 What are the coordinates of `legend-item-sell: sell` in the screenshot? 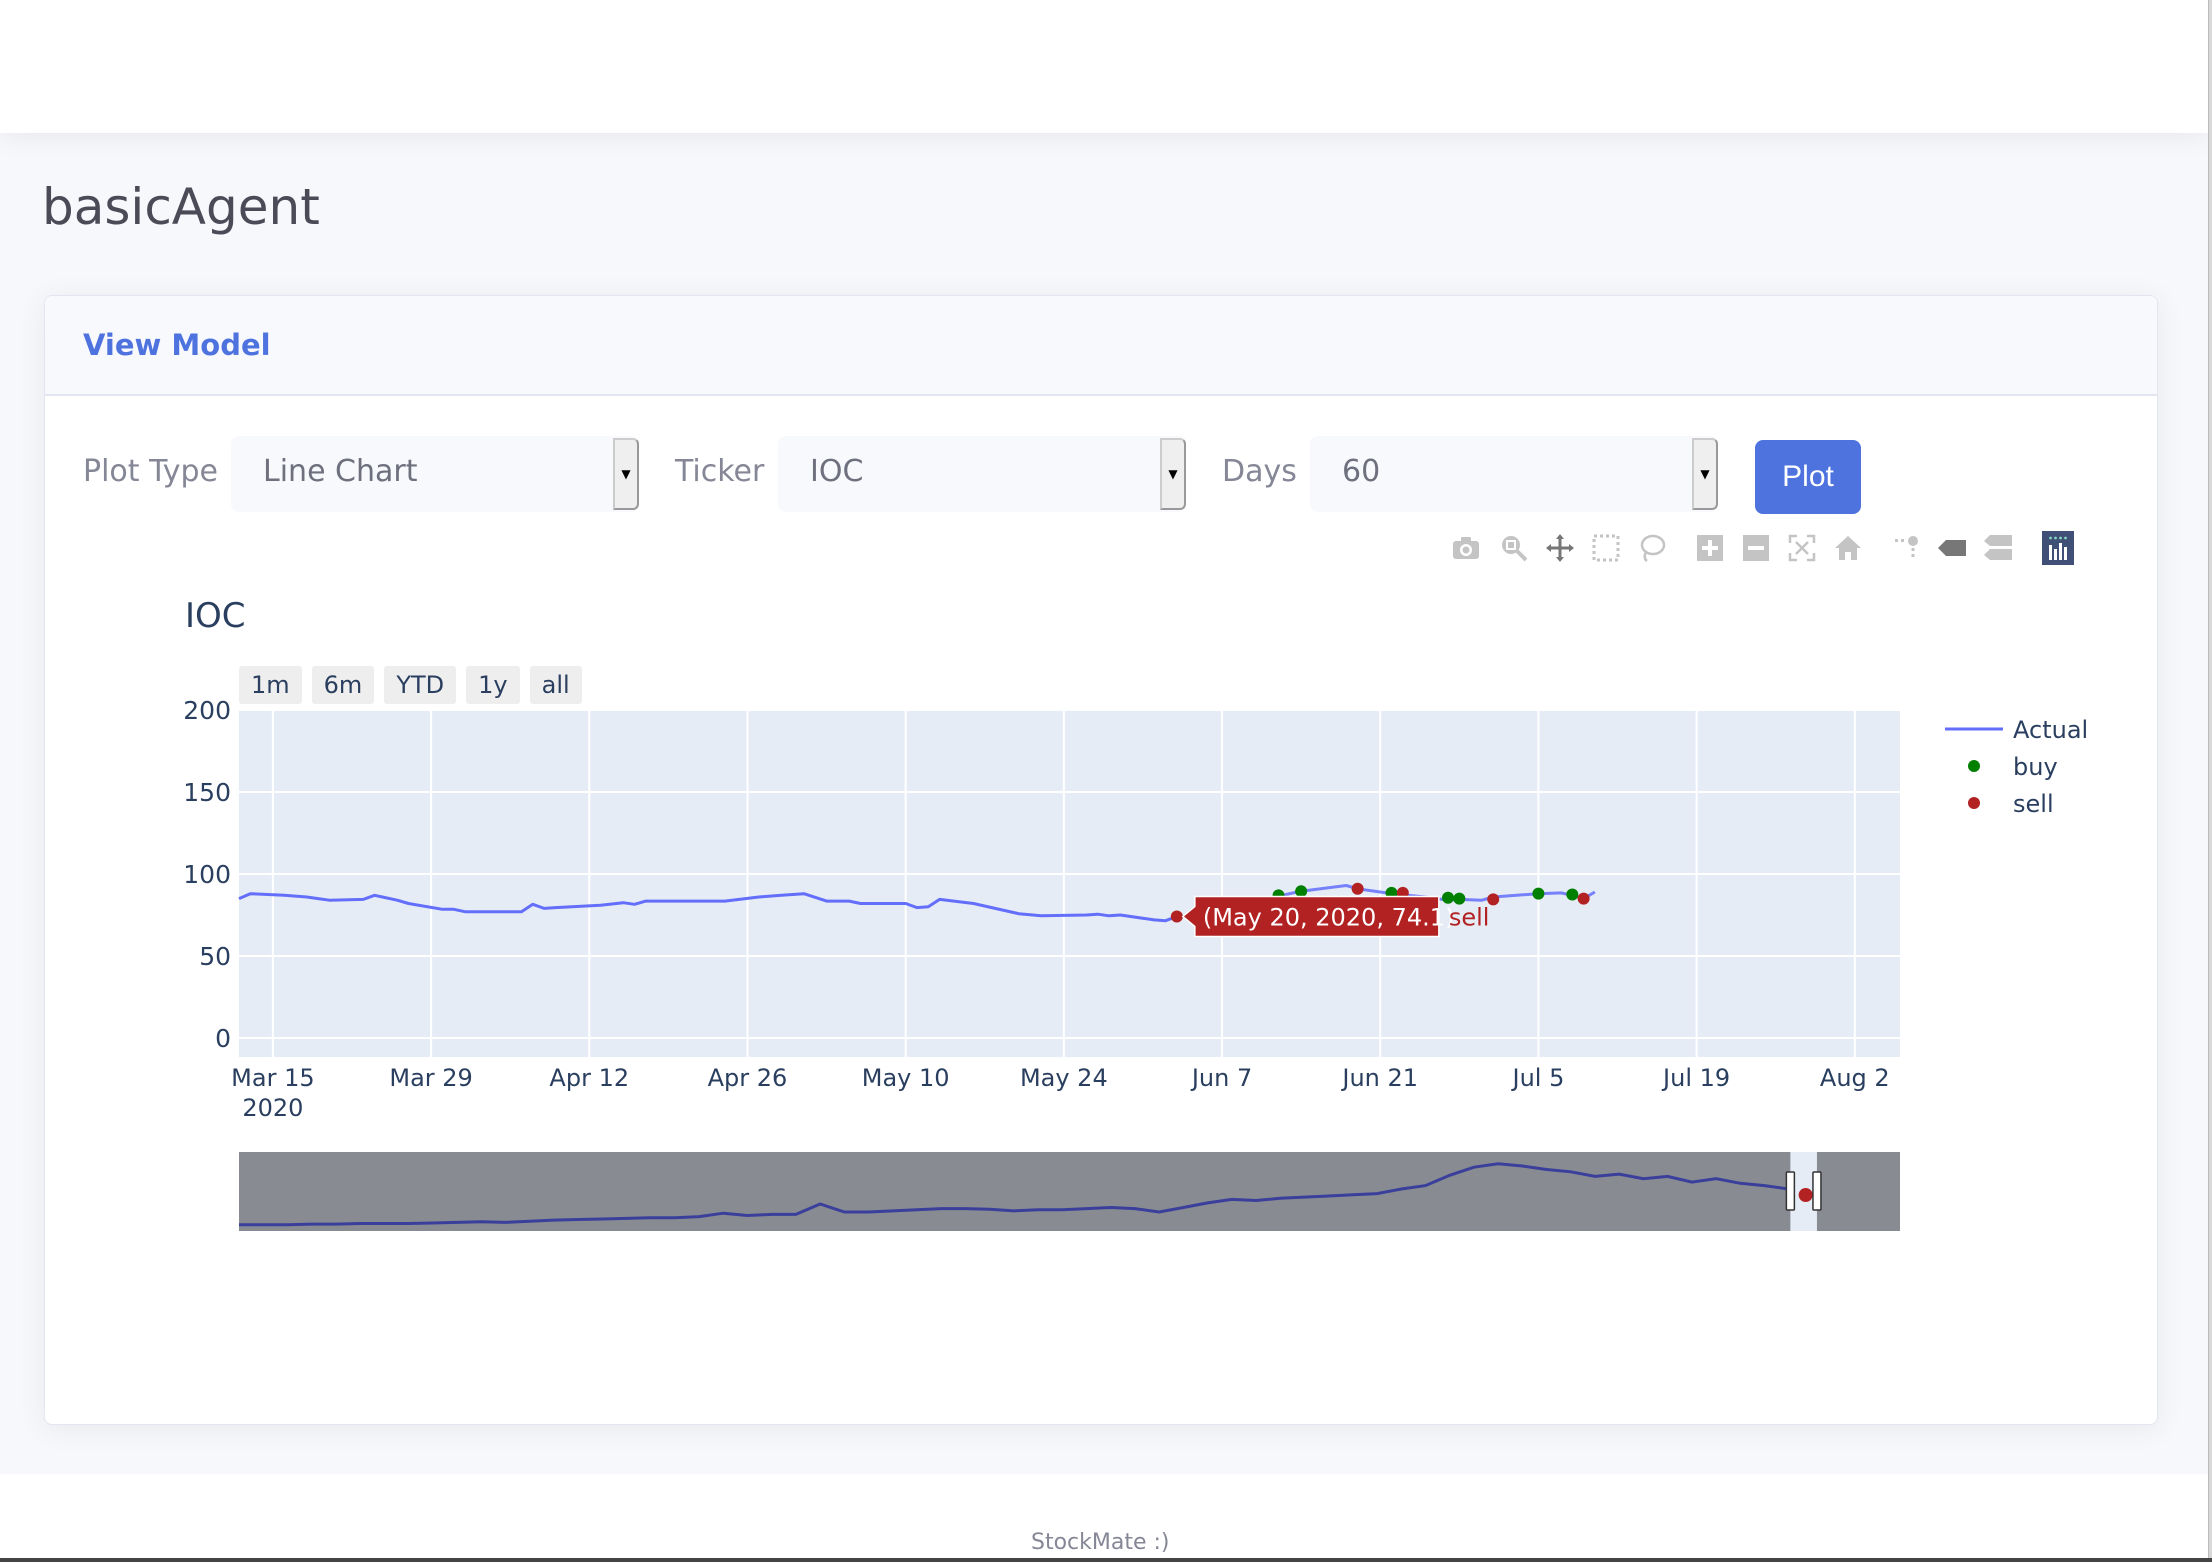 It's located at (2033, 804).